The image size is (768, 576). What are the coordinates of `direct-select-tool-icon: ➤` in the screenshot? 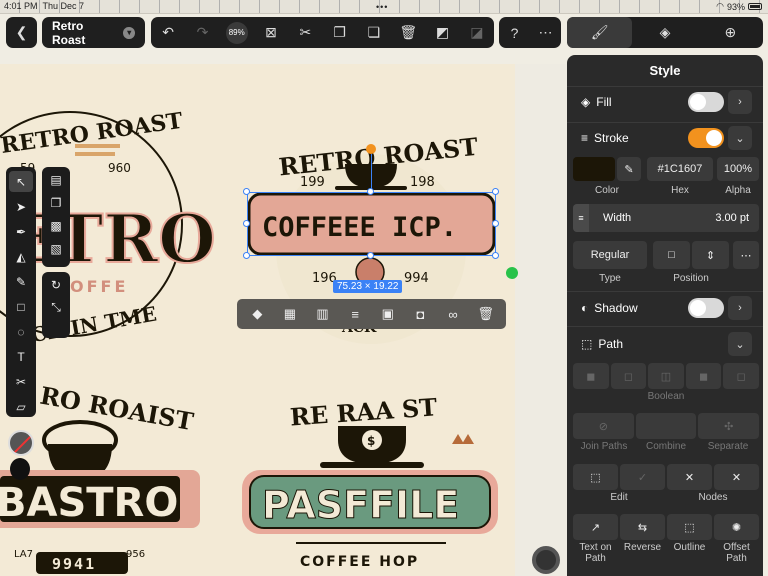 It's located at (21, 206).